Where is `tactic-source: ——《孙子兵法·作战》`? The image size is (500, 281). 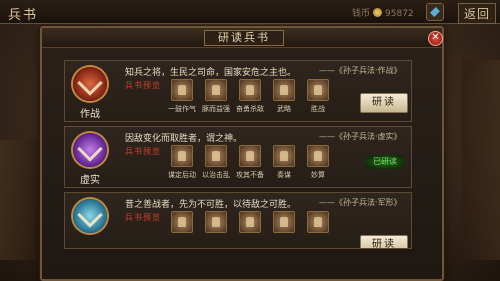 tactic-source: ——《孙子兵法·作战》 is located at coordinates (360, 70).